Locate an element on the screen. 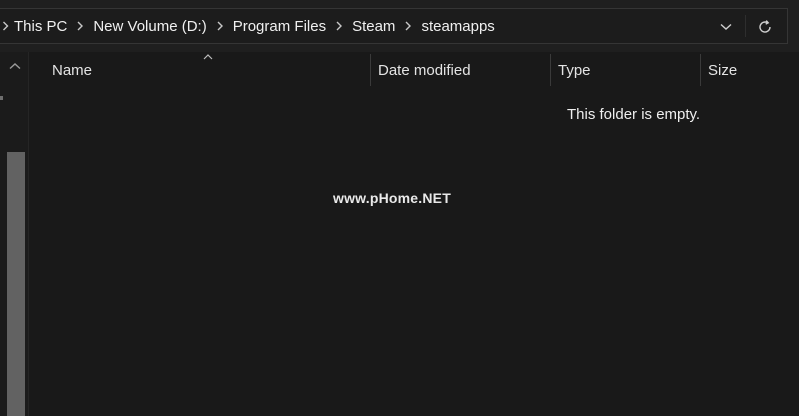  column-header-name: Name is located at coordinates (211, 70).